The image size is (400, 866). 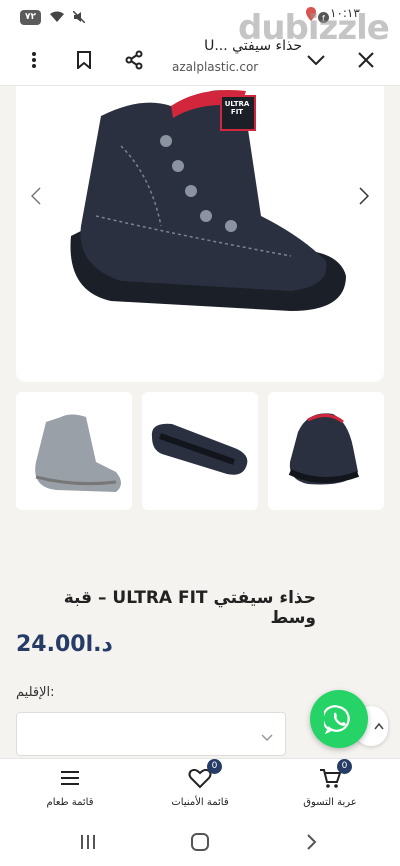 I want to click on status-icons: ٧٢, so click(x=53, y=17).